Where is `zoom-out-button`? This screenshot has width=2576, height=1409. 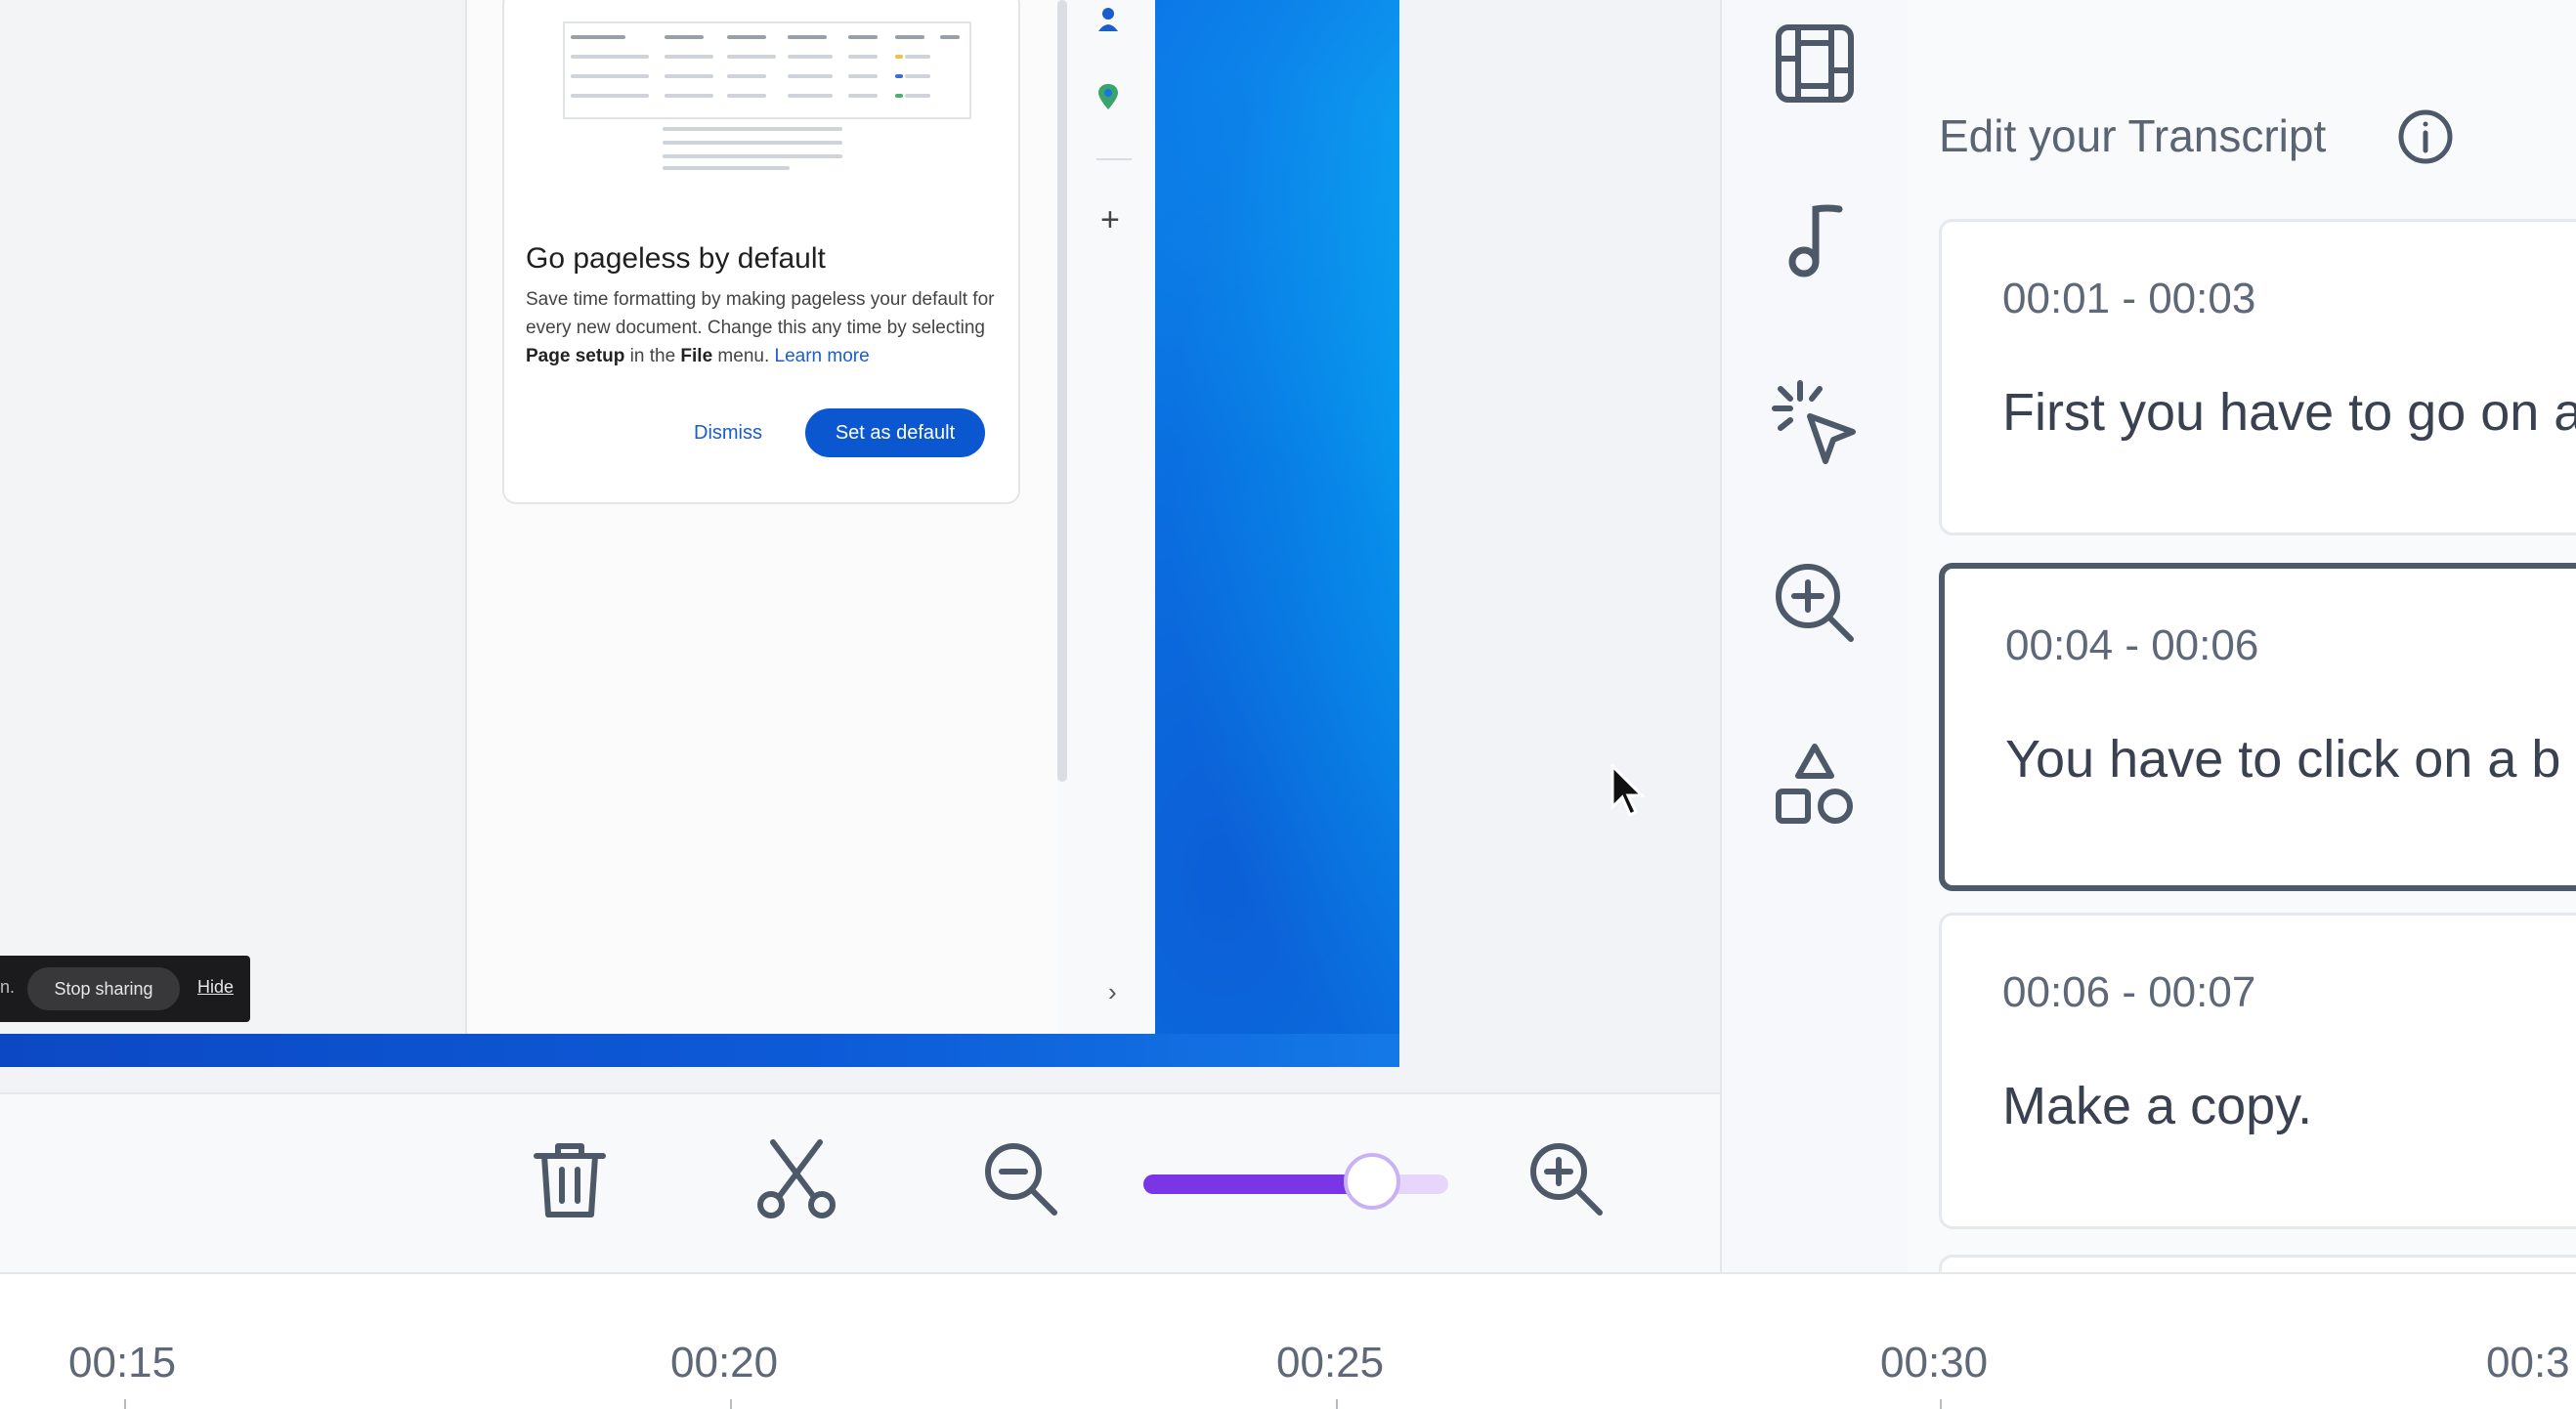 zoom-out-button is located at coordinates (1021, 1179).